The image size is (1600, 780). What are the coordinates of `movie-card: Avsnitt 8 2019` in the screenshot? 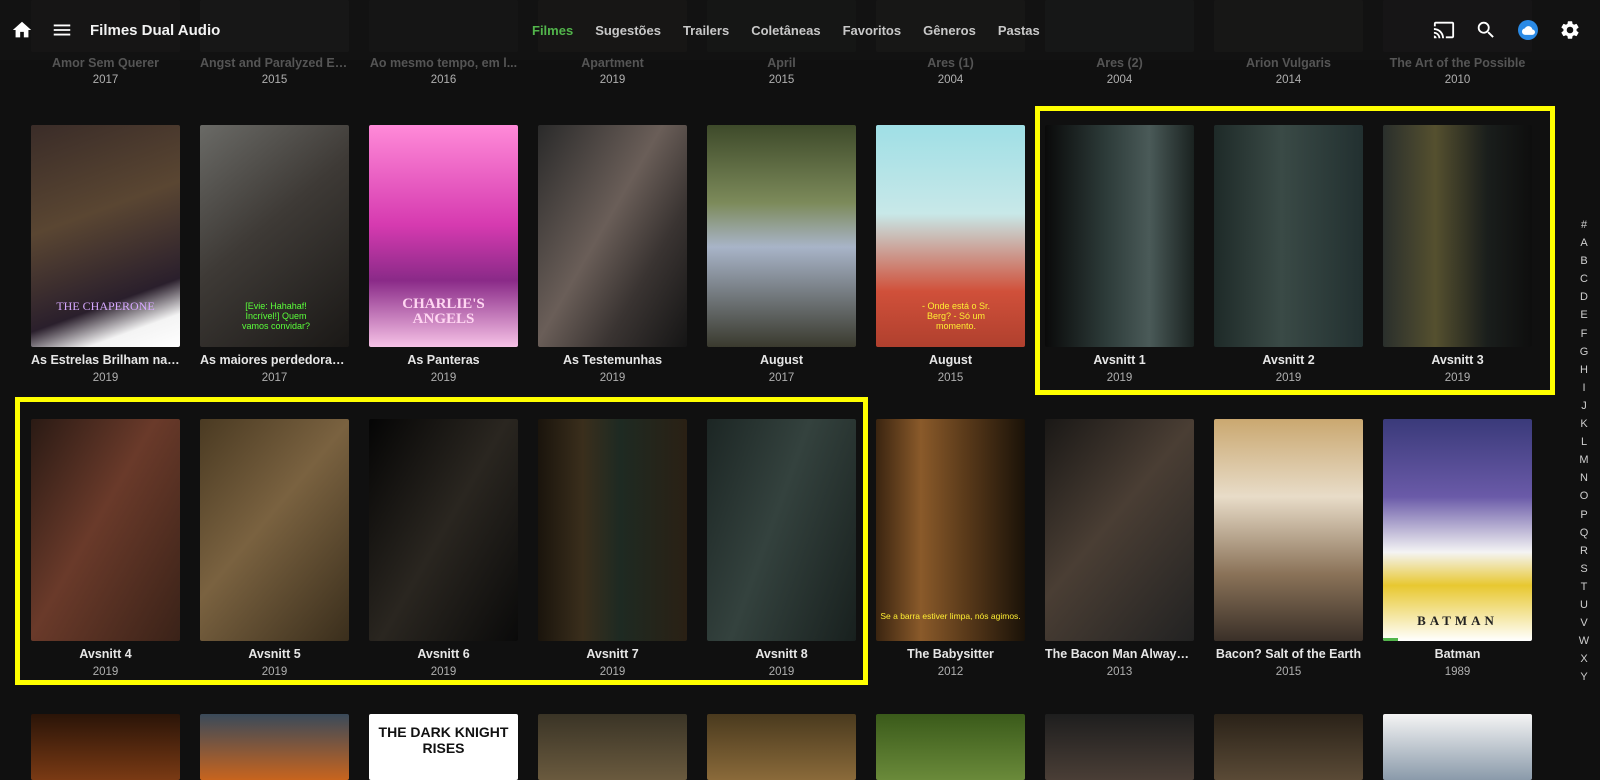 It's located at (781, 548).